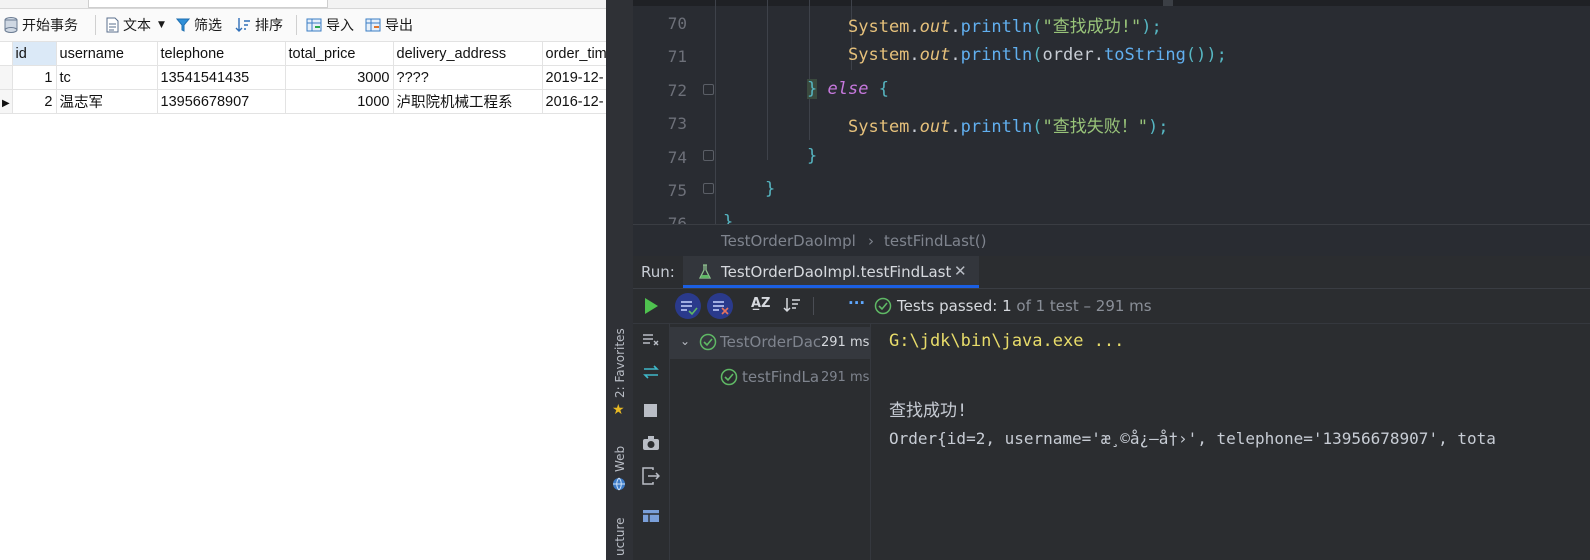  What do you see at coordinates (1111, 272) in the screenshot?
I see `run-tool-header: Run: TestOrderDaoImpl.testFindLast ✕` at bounding box center [1111, 272].